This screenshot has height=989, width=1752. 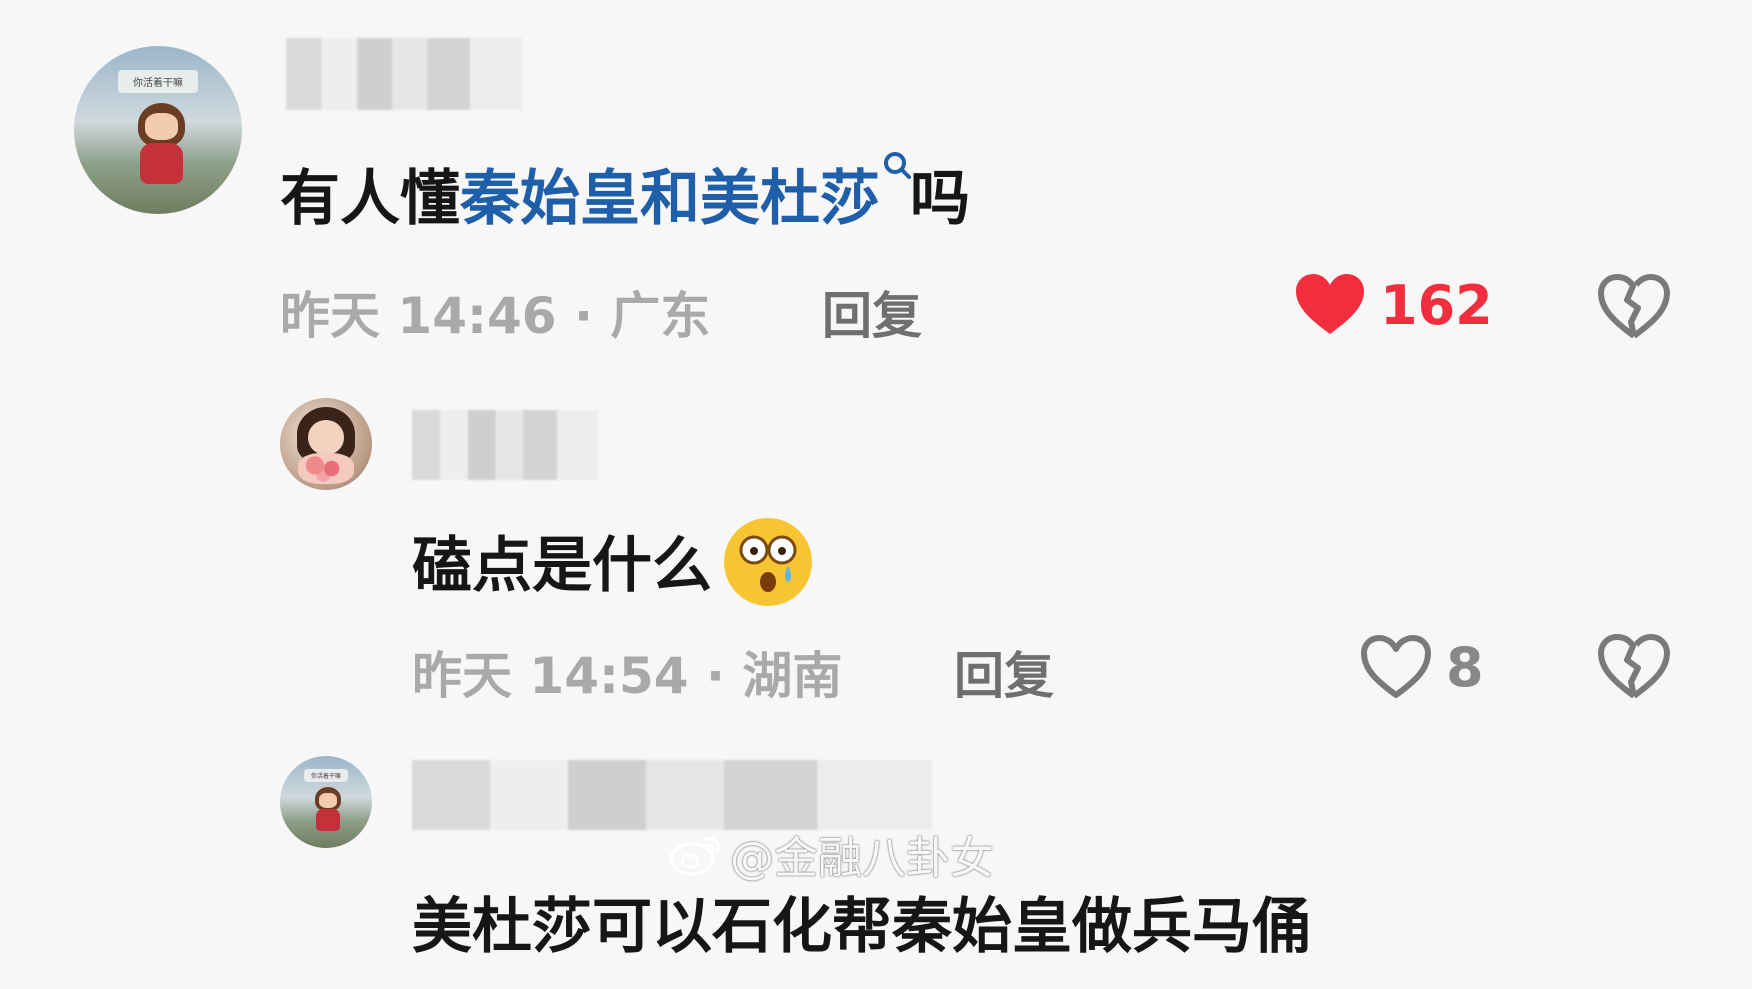 I want to click on comment-text: 有人懂秦始皇和美杜莎吗, so click(x=625, y=193).